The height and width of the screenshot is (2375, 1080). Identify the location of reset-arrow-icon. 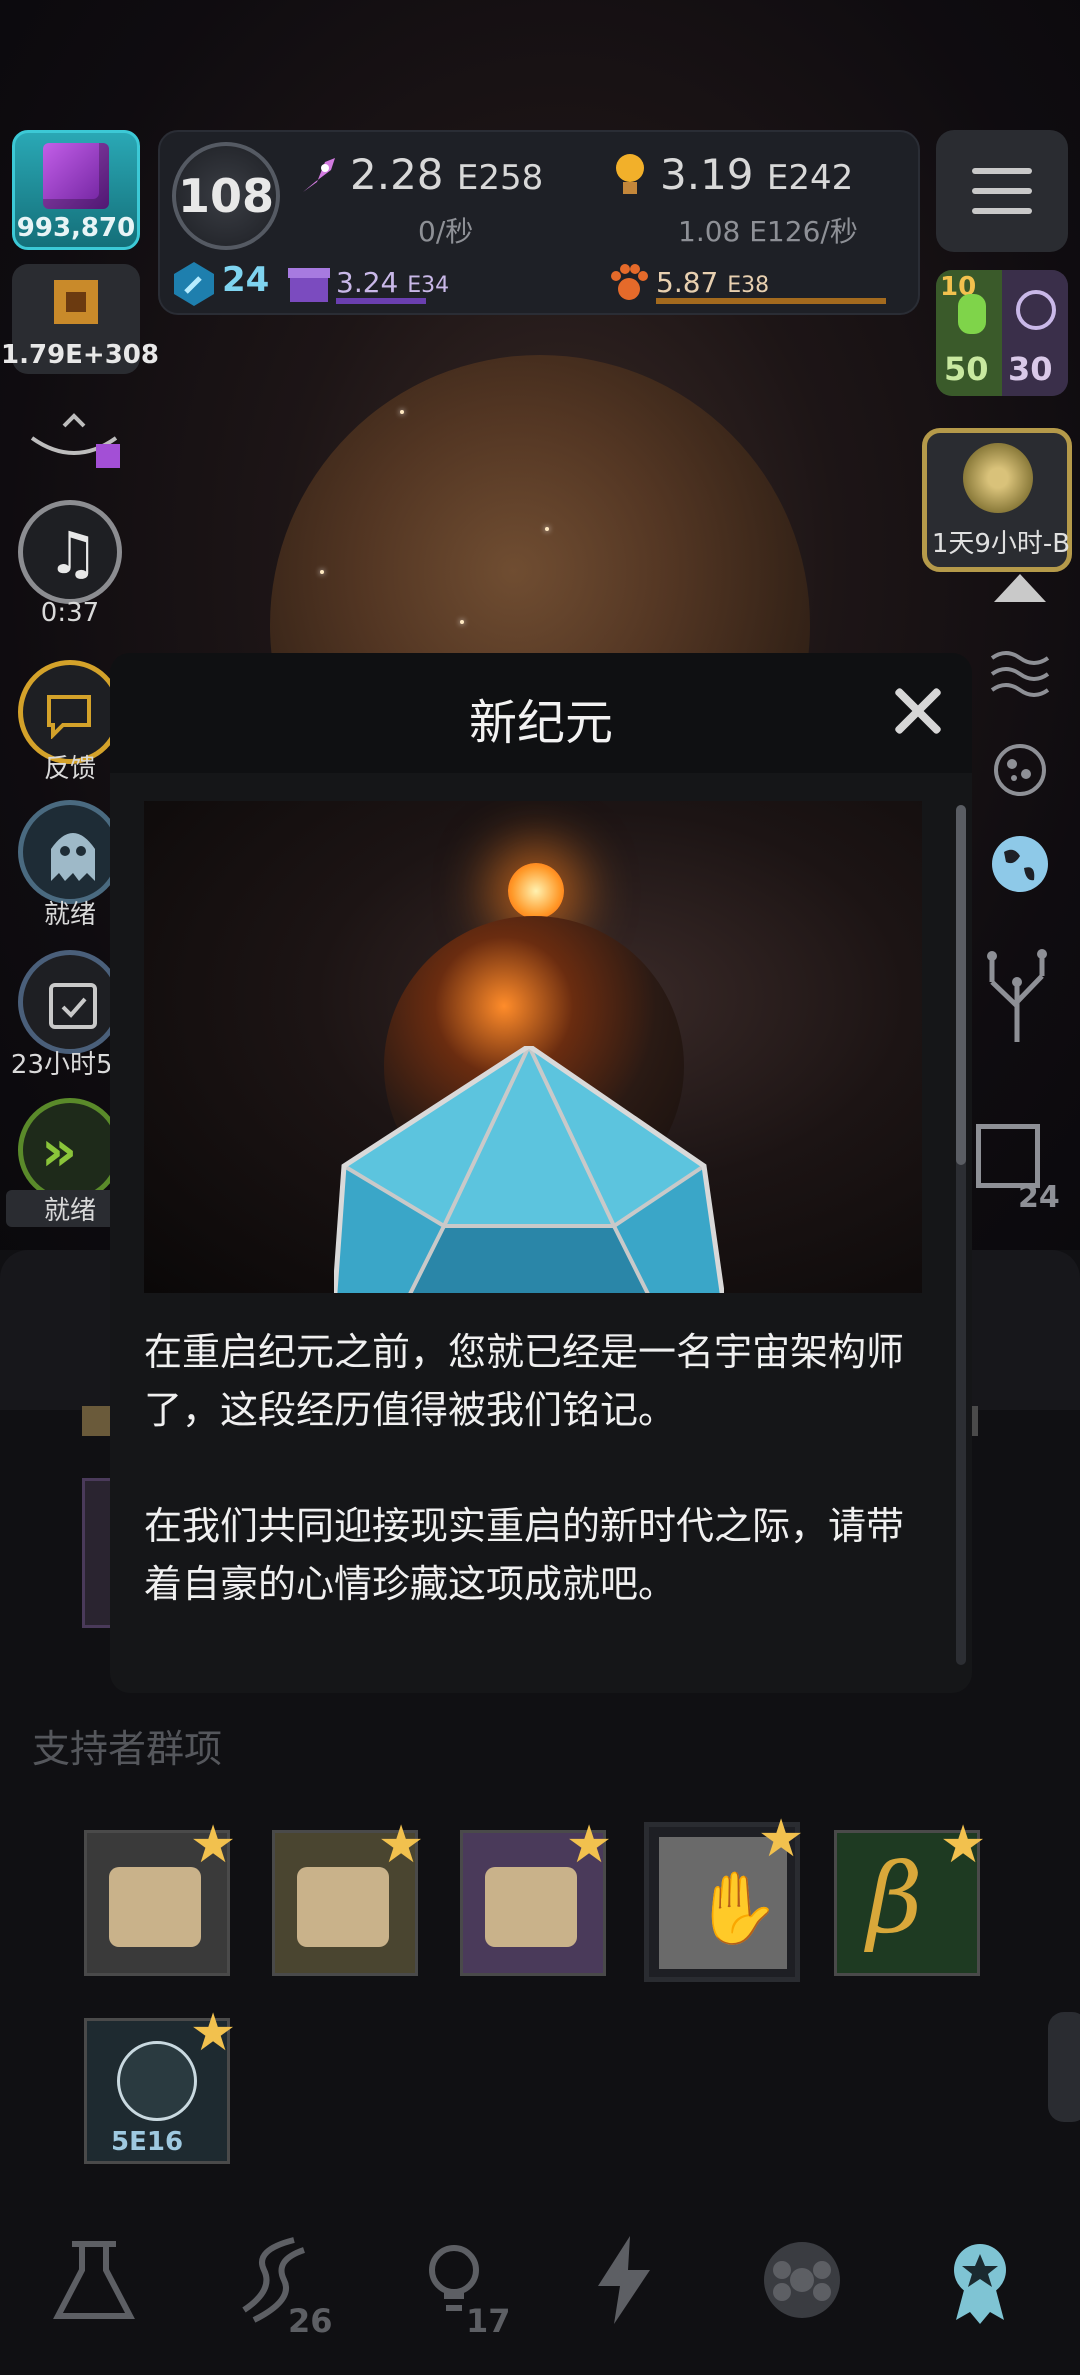
(79, 443).